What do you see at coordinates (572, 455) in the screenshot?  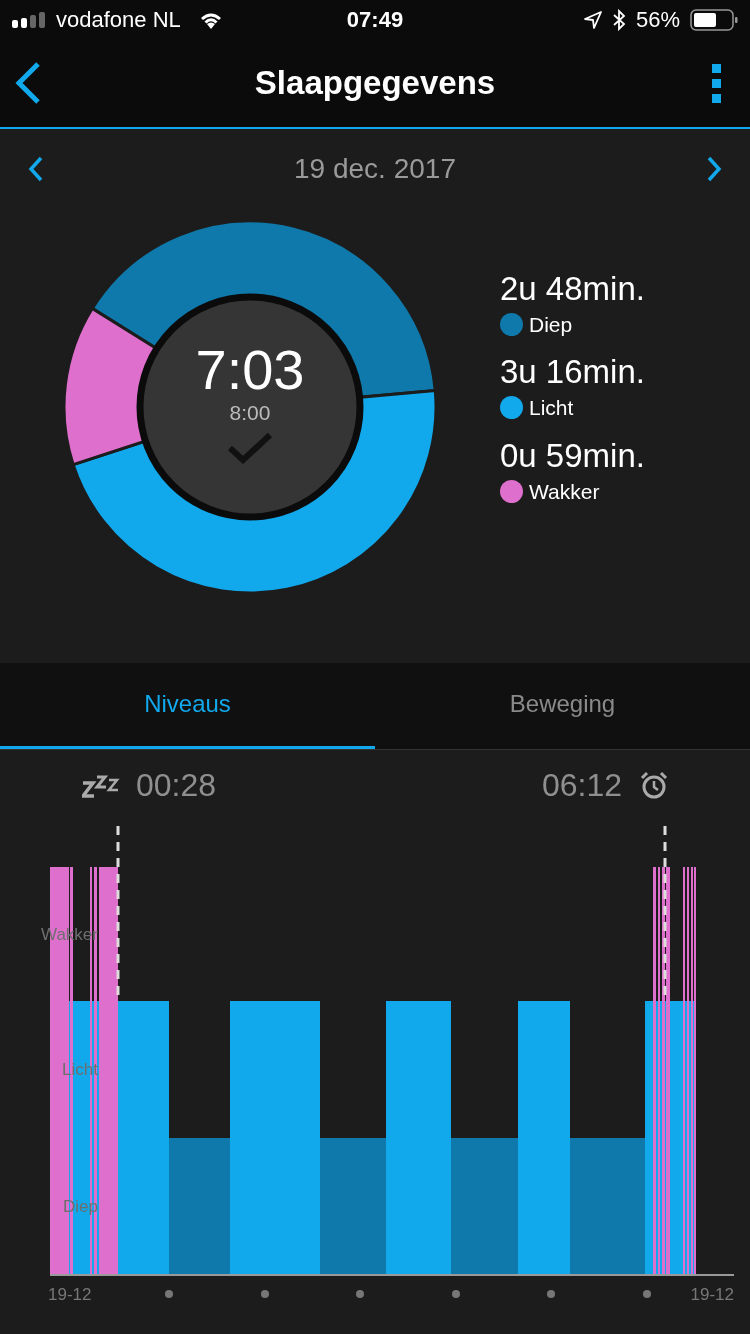 I see `duration-value: 0u 59min.` at bounding box center [572, 455].